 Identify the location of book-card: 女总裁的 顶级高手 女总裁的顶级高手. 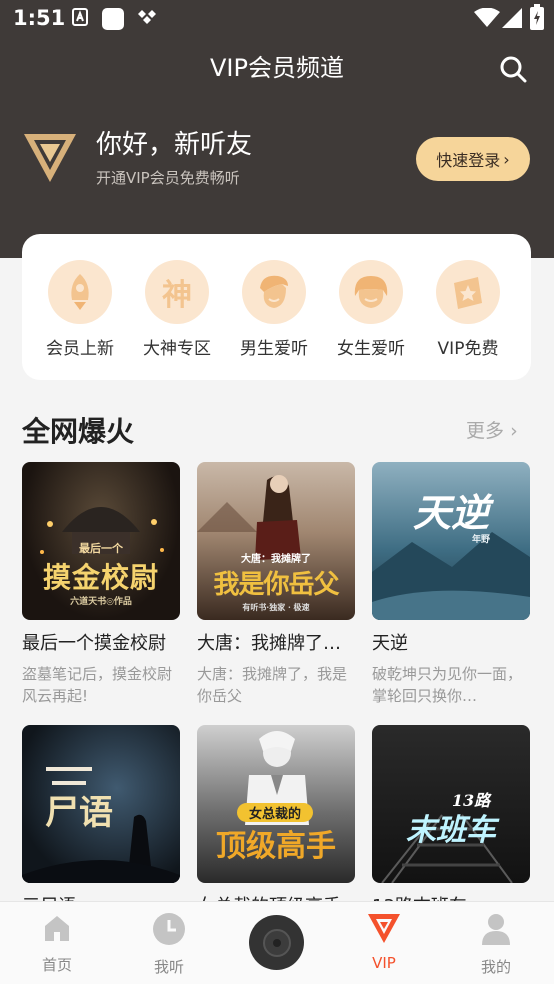
(276, 821).